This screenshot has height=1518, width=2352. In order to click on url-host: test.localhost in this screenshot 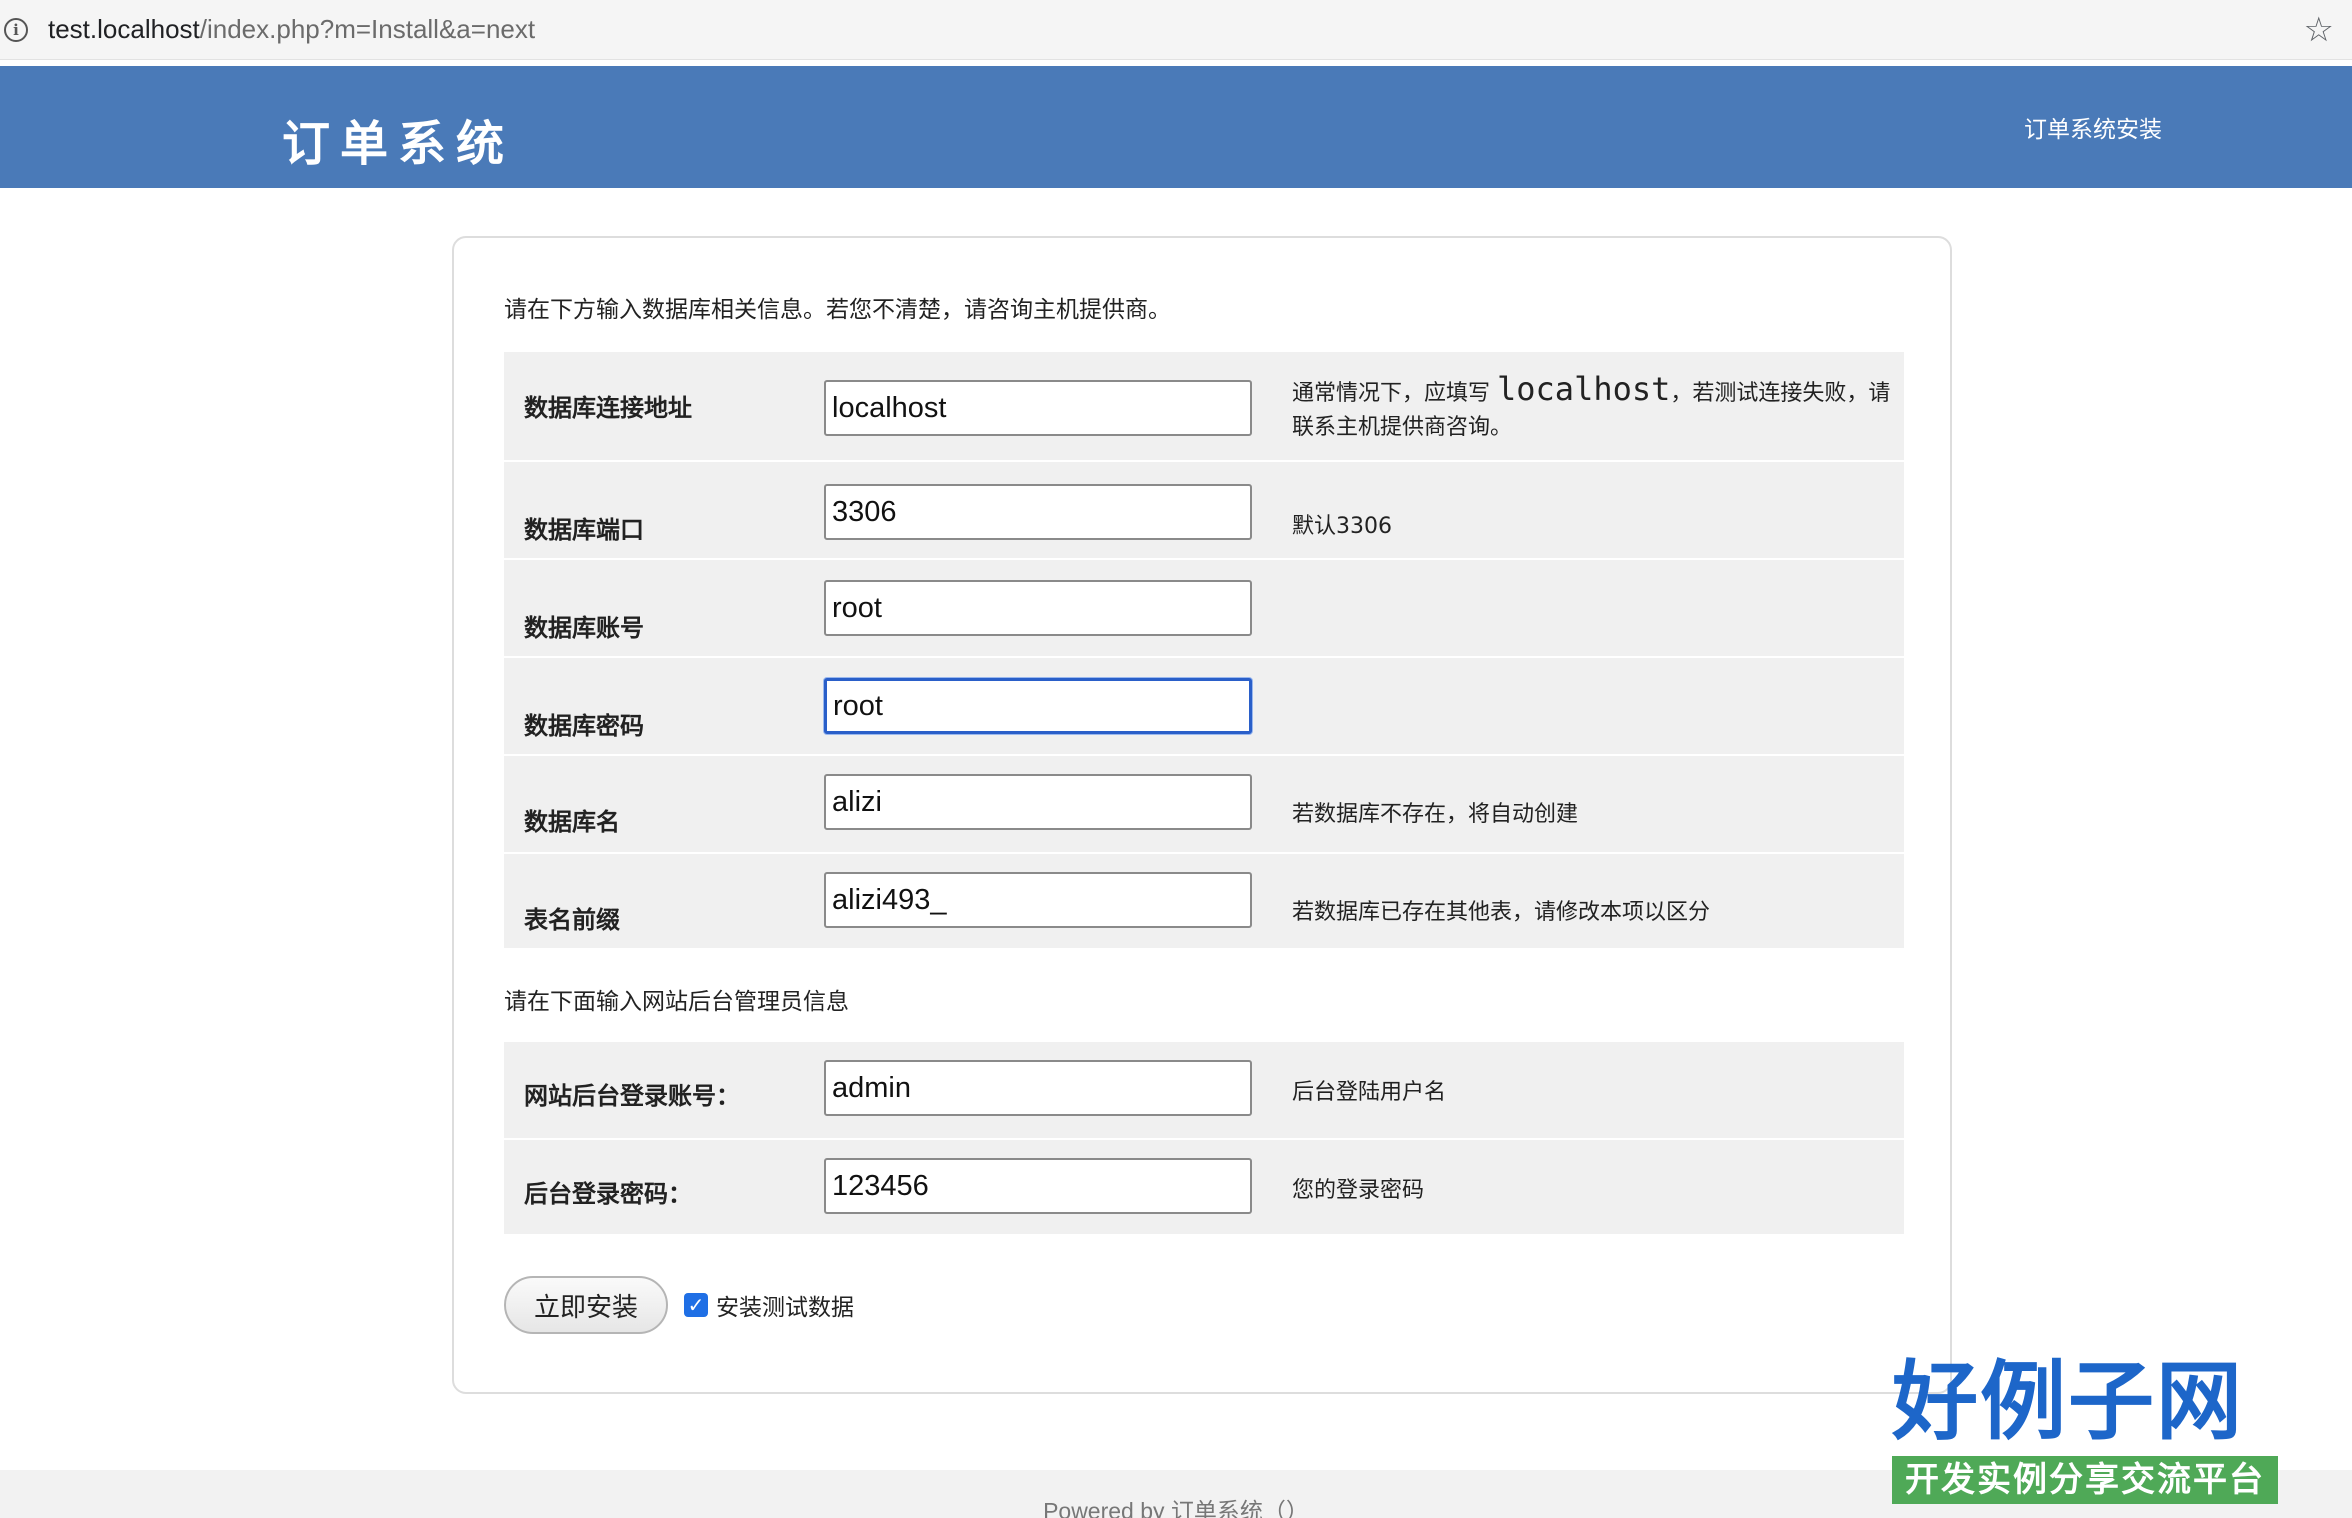, I will do `click(124, 29)`.